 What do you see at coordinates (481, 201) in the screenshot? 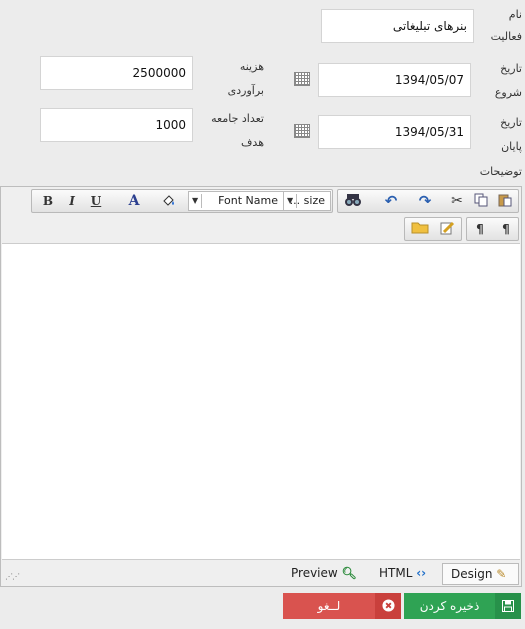
I see `copy-icon` at bounding box center [481, 201].